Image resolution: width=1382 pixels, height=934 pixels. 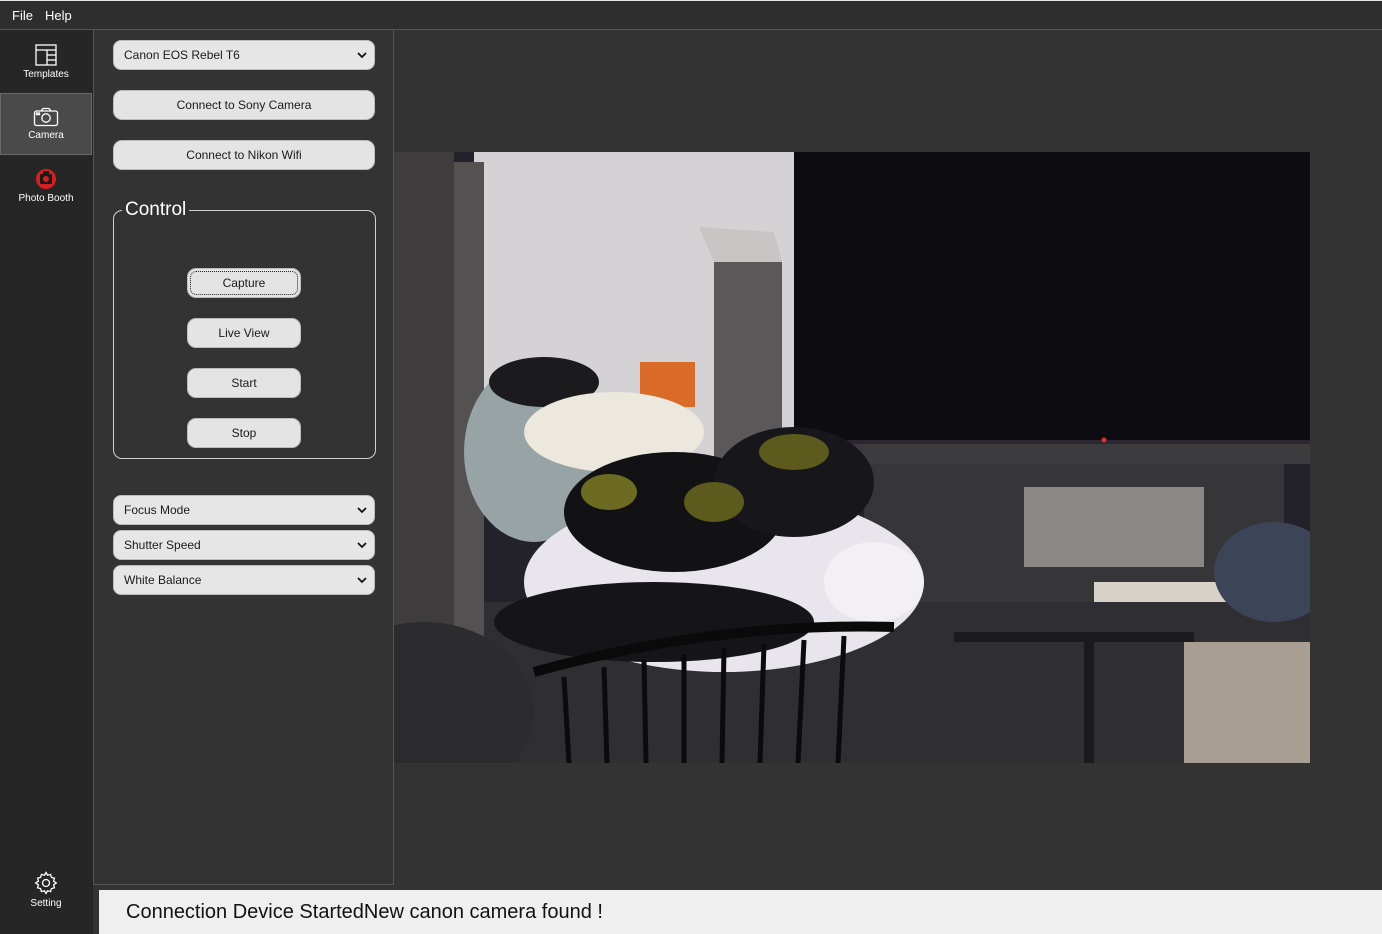 I want to click on sidebar-item-setting: Setting, so click(x=46, y=890).